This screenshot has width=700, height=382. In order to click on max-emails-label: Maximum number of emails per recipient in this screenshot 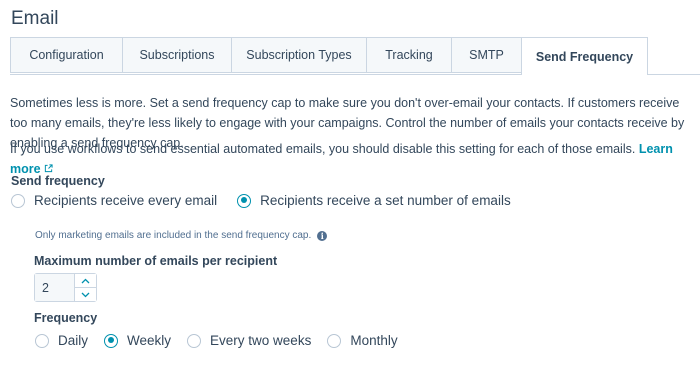, I will do `click(156, 261)`.